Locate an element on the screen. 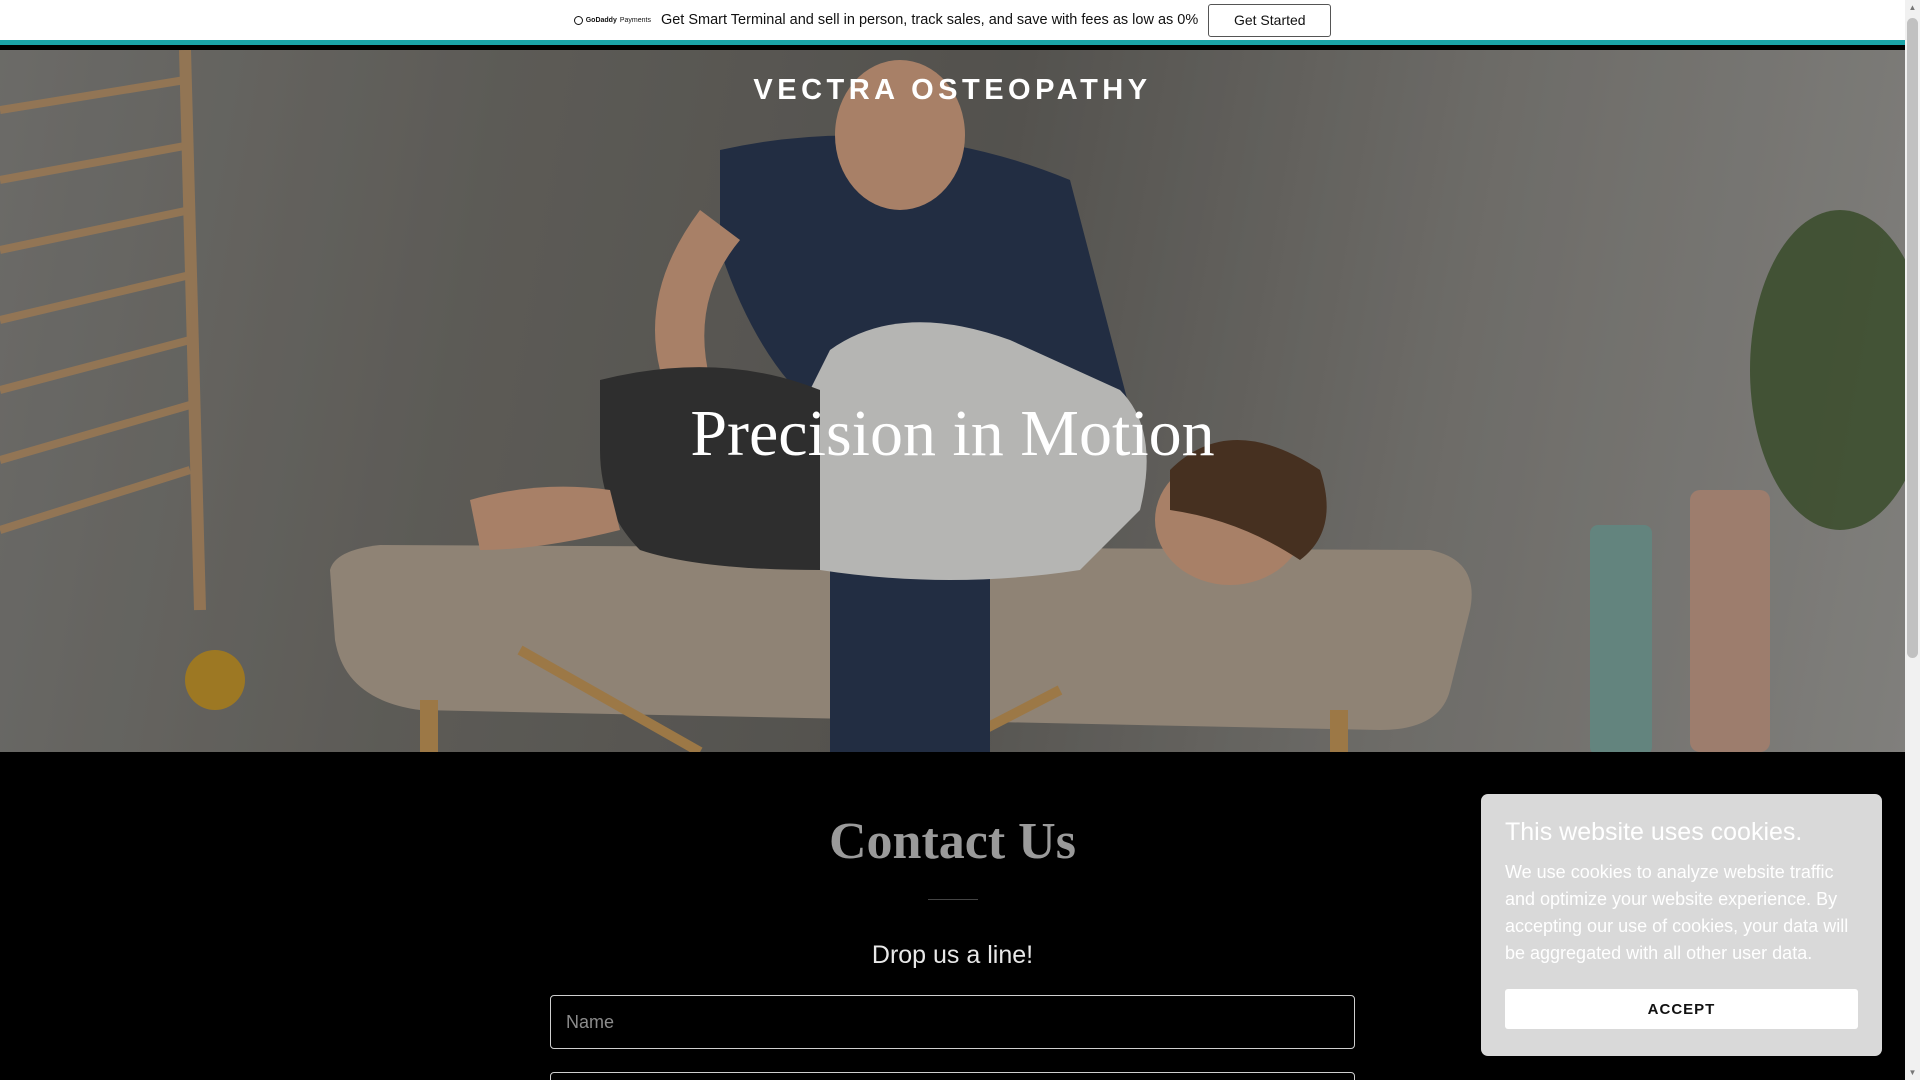 The height and width of the screenshot is (1080, 1920). scroll-thumb is located at coordinates (1912, 338).